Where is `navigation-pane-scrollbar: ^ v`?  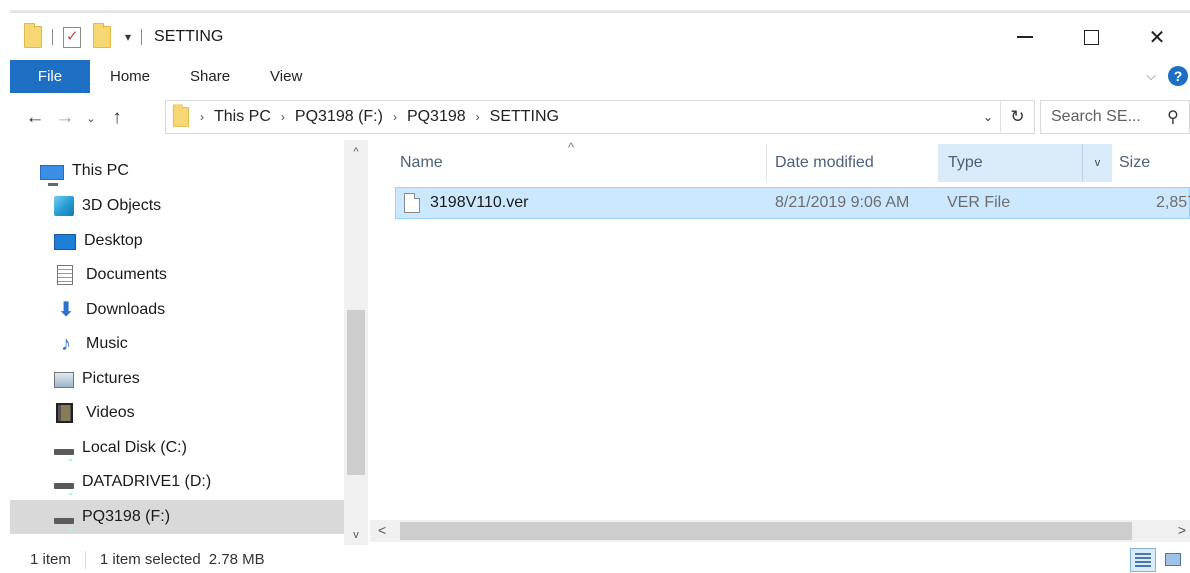
navigation-pane-scrollbar: ^ v is located at coordinates (356, 342).